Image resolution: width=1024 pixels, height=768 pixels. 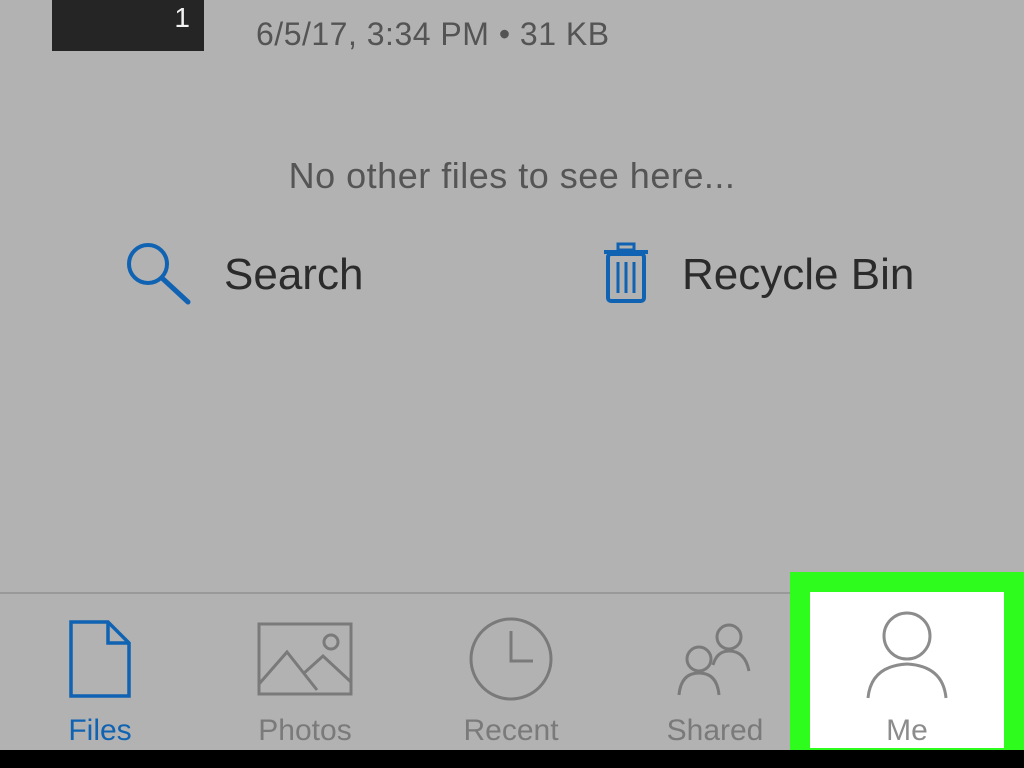 I want to click on recycle-bin-button: Recycle Bin, so click(x=758, y=275).